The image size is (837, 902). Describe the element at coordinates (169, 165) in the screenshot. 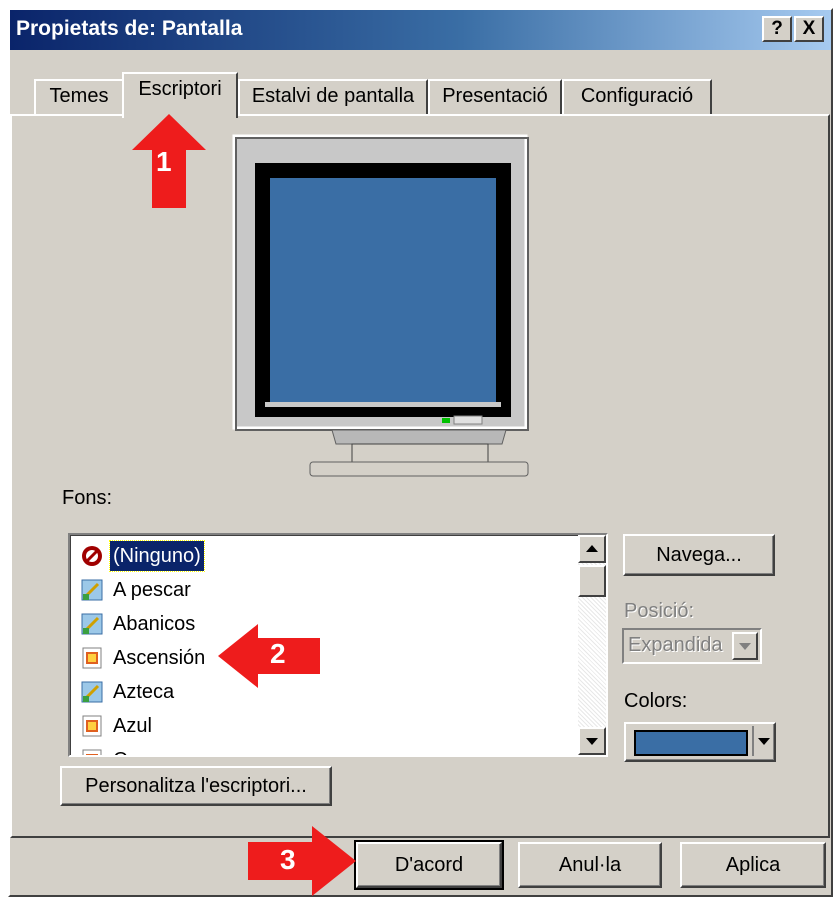

I see `annotation-arrow-1: 1` at that location.